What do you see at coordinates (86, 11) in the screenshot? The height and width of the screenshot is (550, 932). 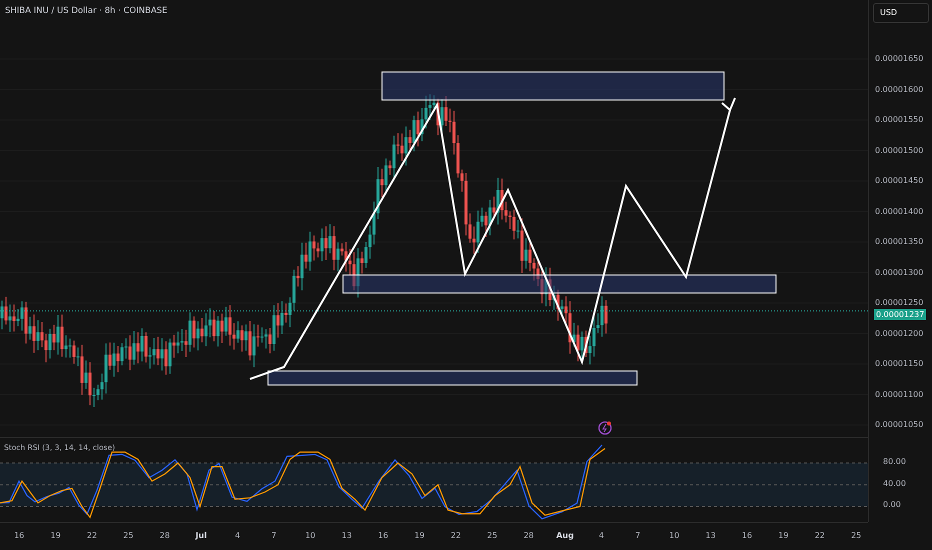 I see `chart-title: SHIBA INU / US Dollar · 8h · COINBASE` at bounding box center [86, 11].